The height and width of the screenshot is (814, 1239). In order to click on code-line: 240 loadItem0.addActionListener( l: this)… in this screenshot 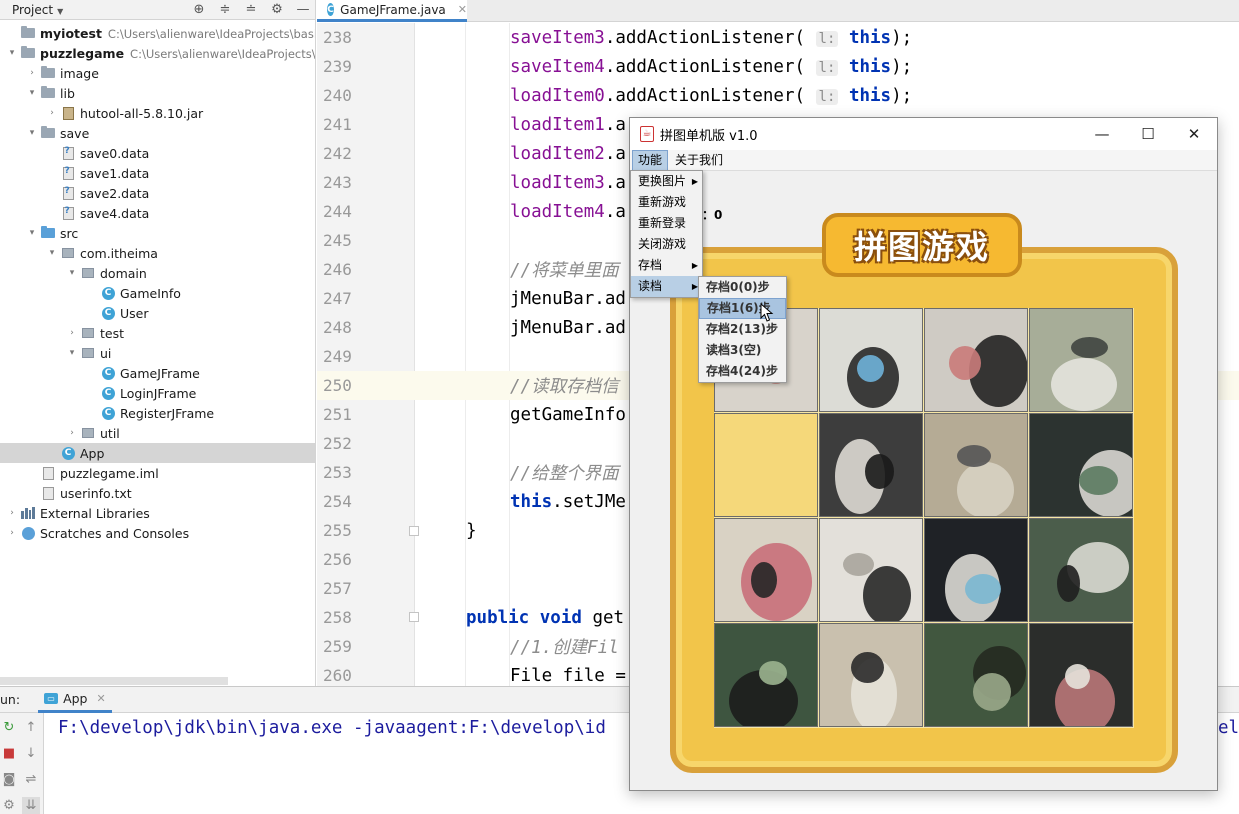, I will do `click(778, 95)`.